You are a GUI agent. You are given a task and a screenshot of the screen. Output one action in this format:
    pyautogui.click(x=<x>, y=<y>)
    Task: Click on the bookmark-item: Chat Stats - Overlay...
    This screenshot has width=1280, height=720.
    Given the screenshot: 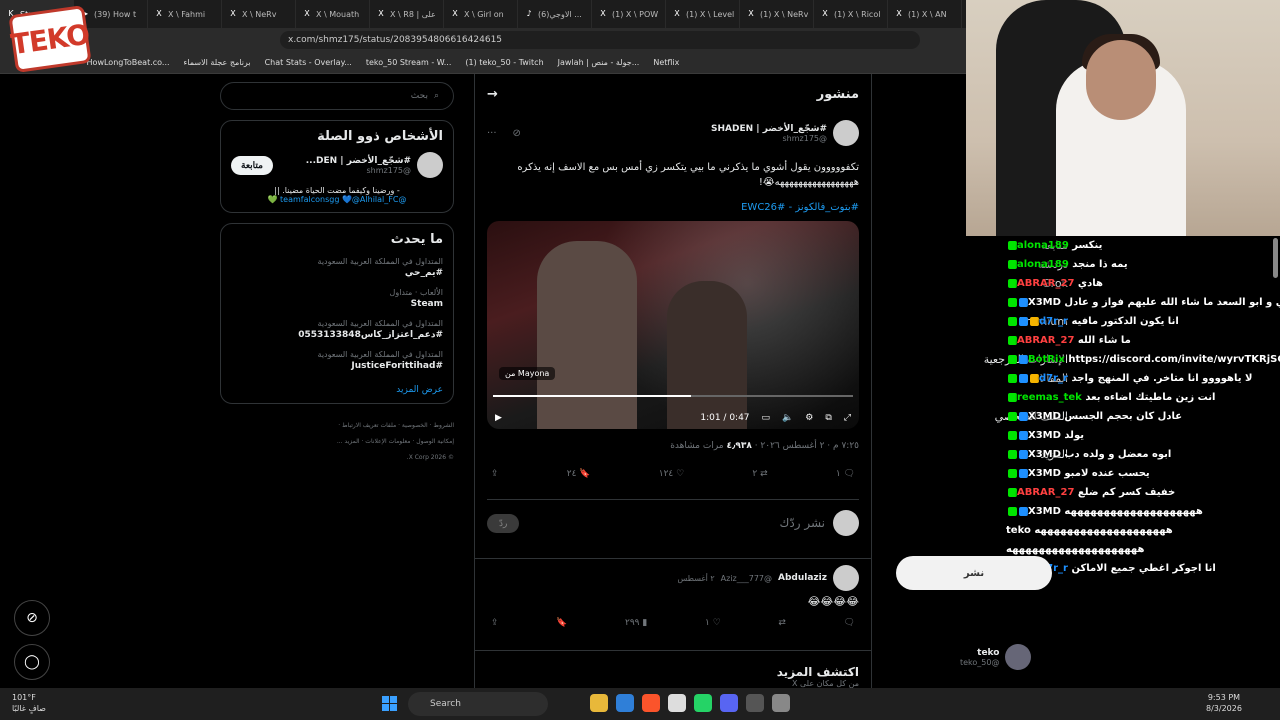 What is the action you would take?
    pyautogui.click(x=308, y=62)
    